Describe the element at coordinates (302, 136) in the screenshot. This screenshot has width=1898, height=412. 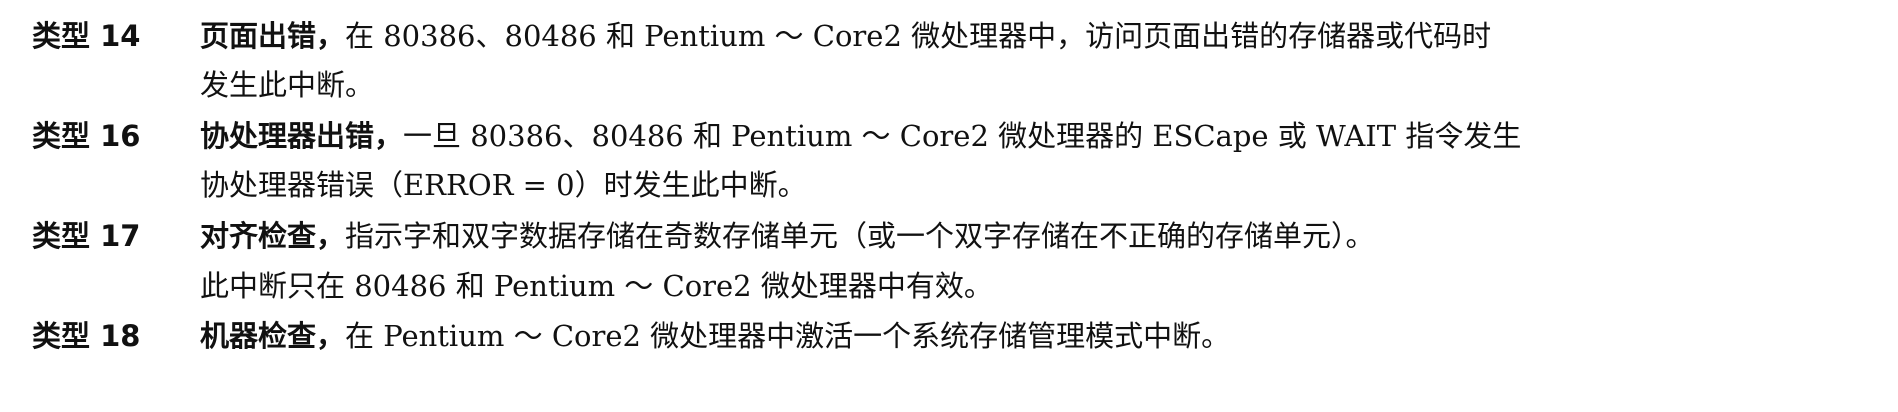
I see `entry-term: 协处理器出错，` at that location.